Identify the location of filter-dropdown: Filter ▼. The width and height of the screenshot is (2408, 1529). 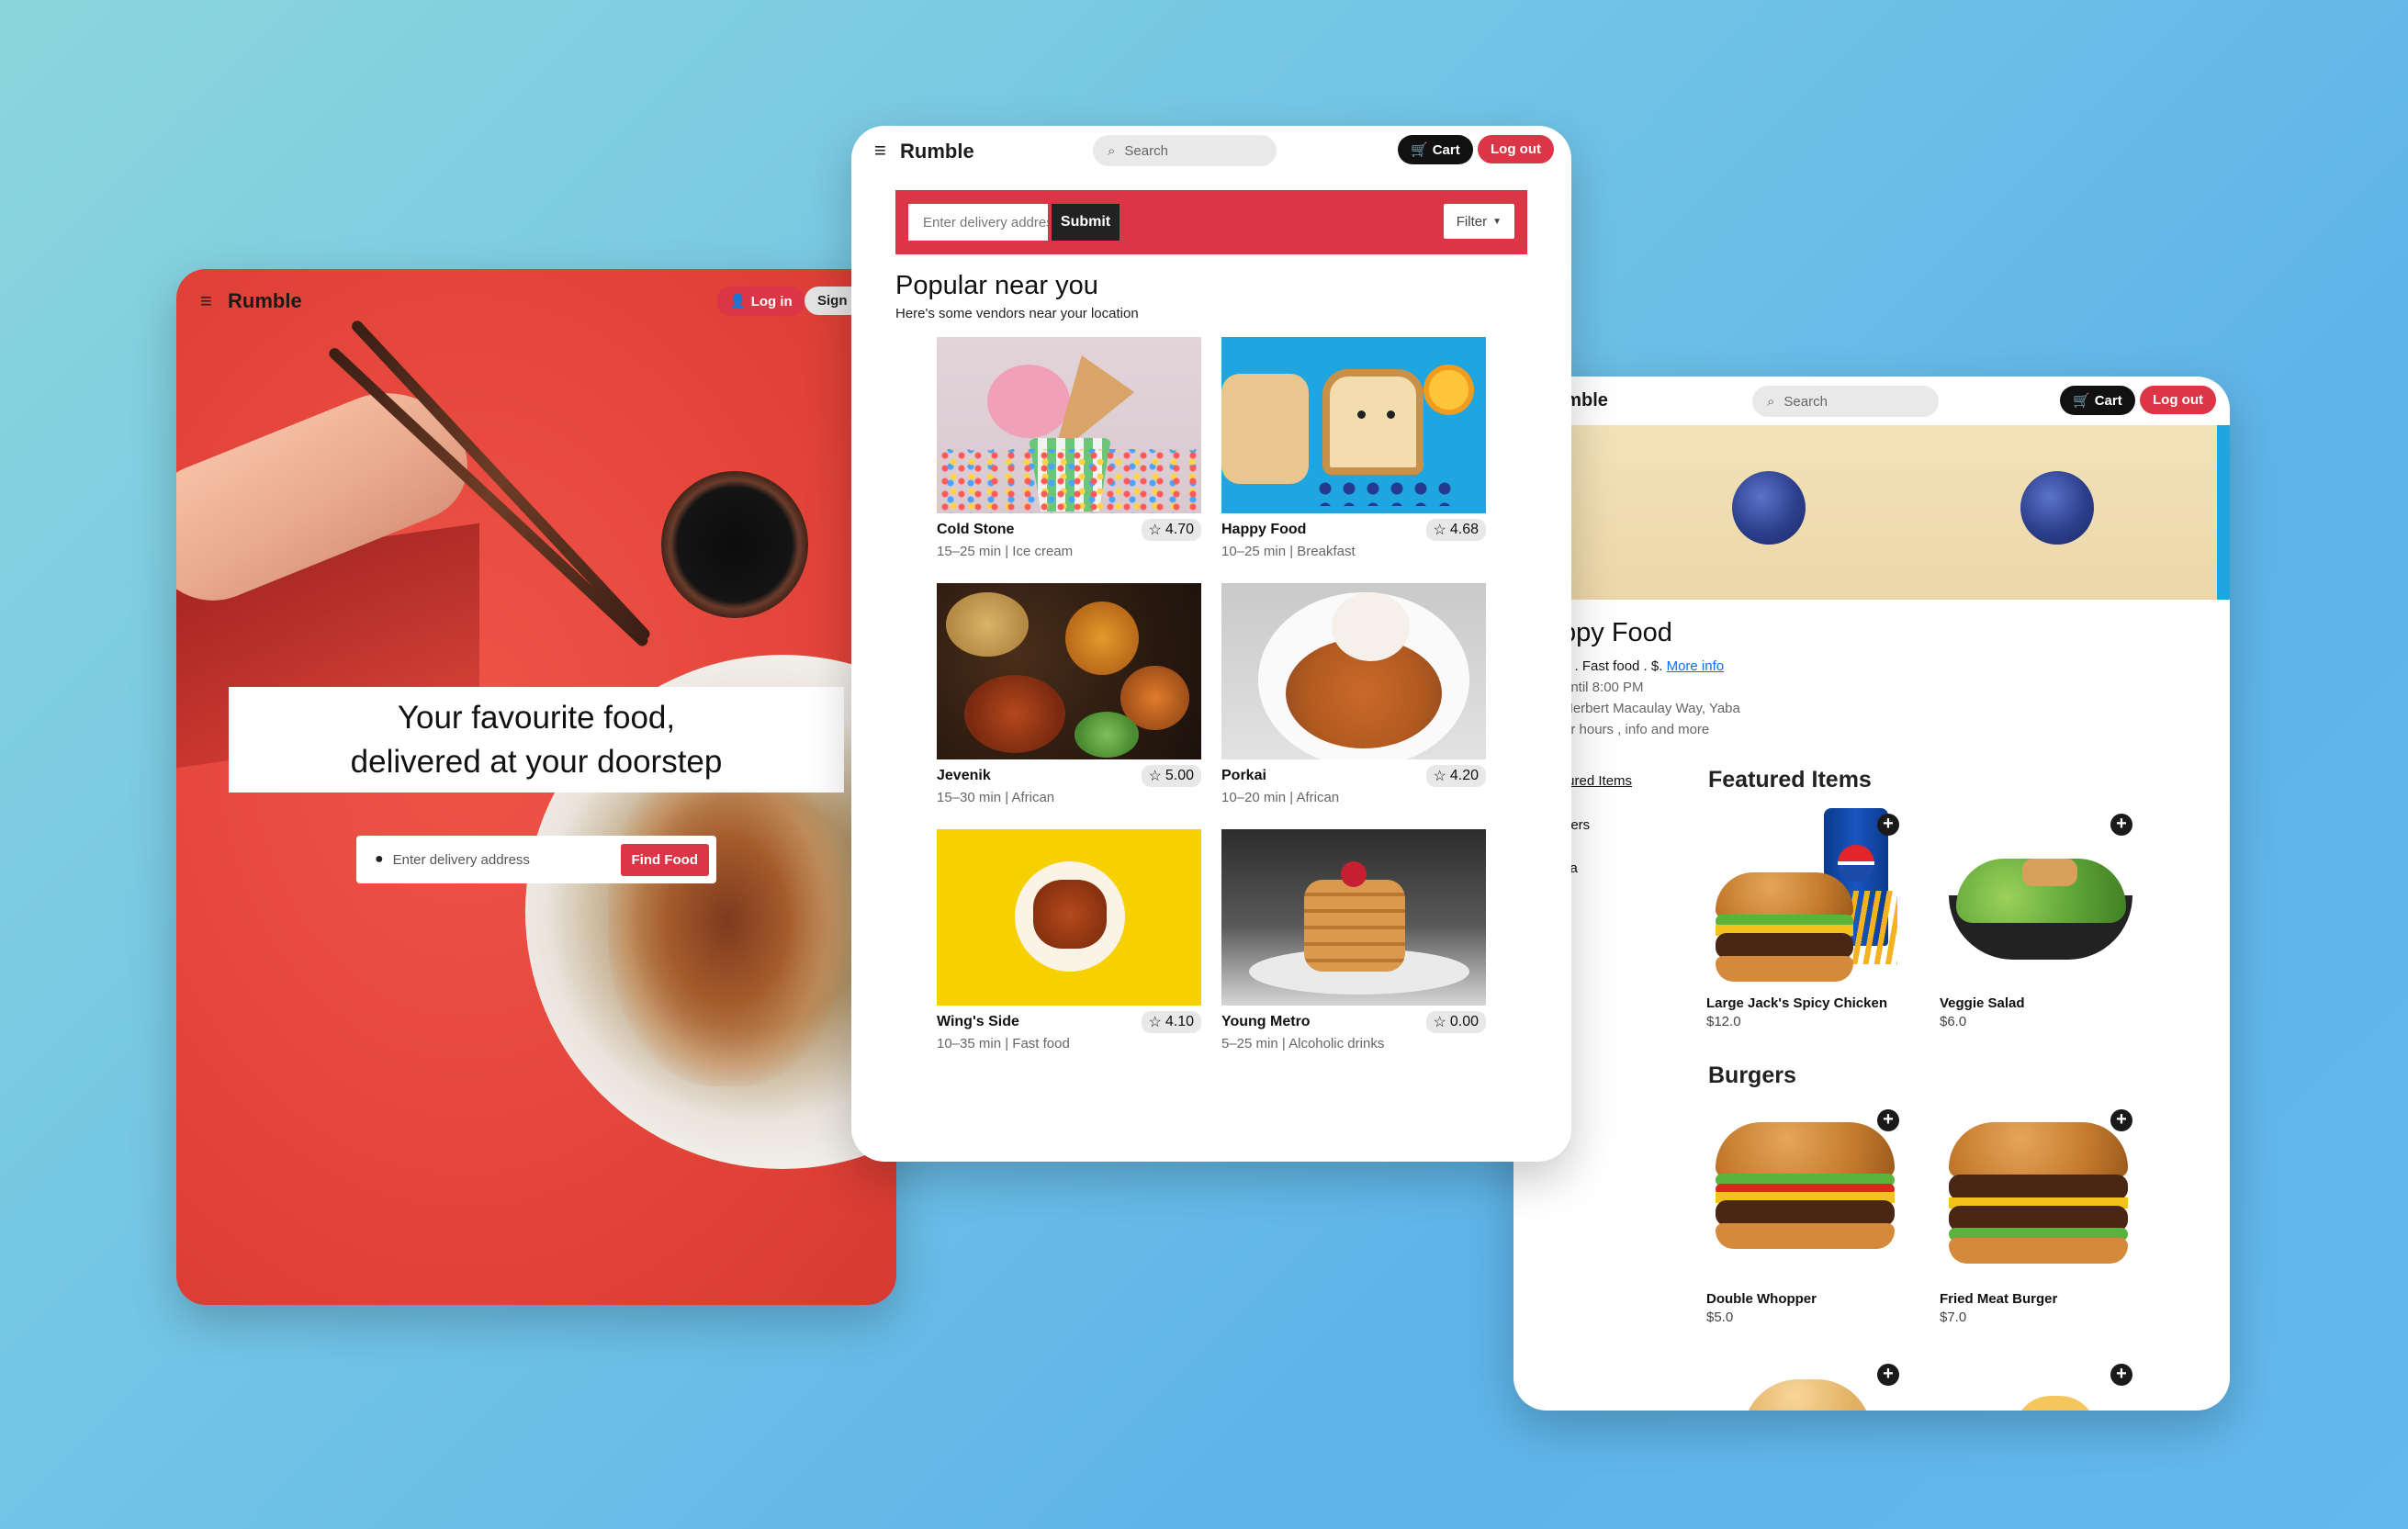
(1478, 221).